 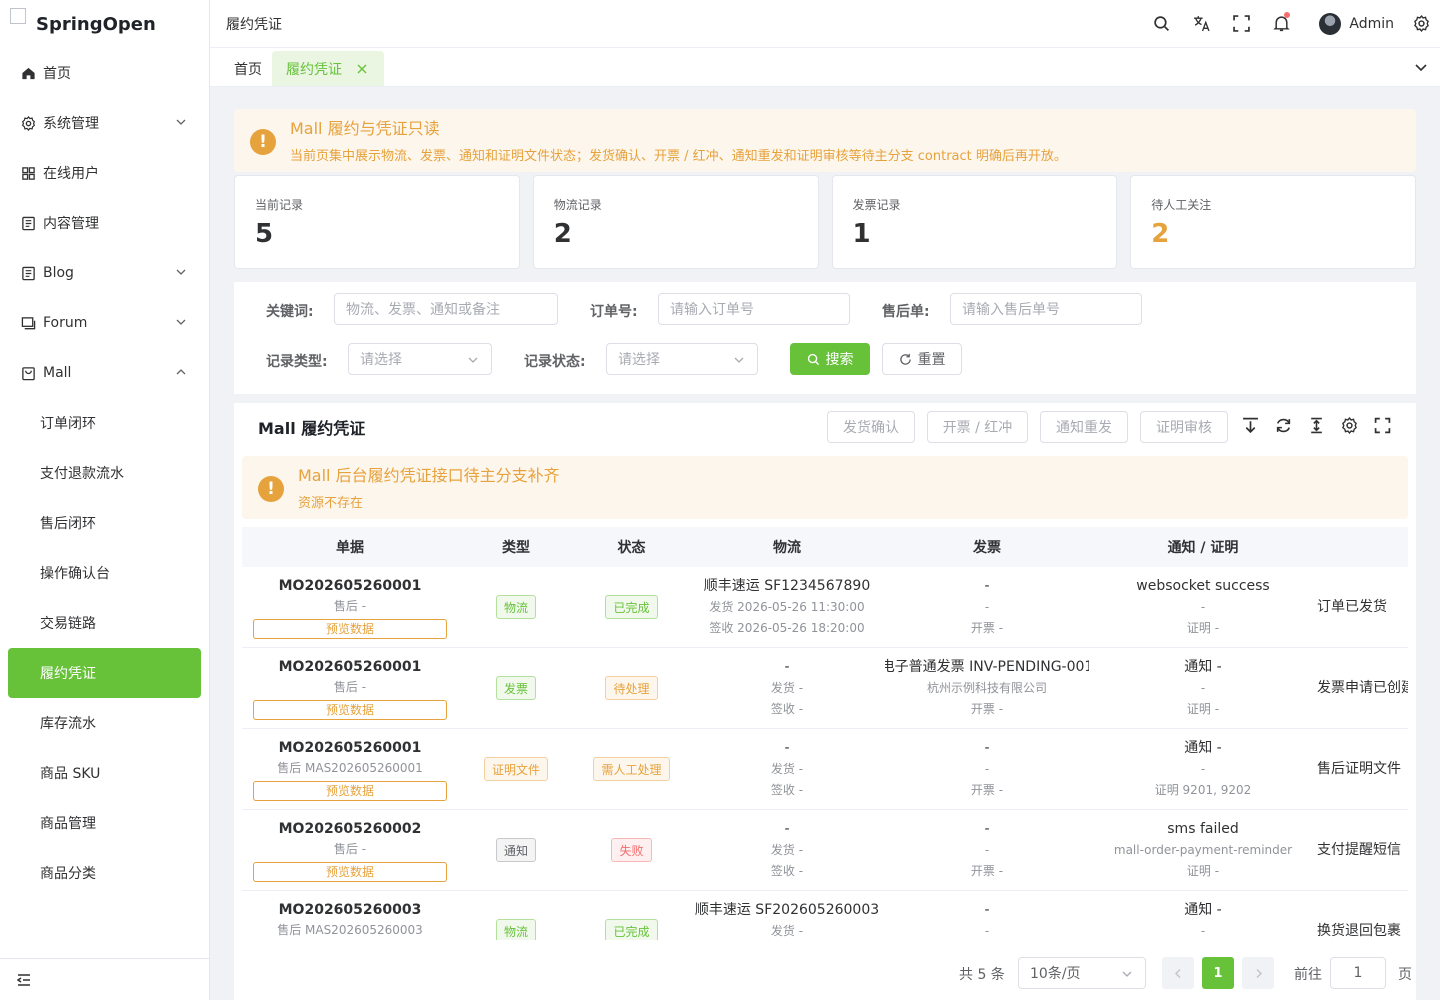 I want to click on sidebar-subitem: 库存流水, so click(x=104, y=723).